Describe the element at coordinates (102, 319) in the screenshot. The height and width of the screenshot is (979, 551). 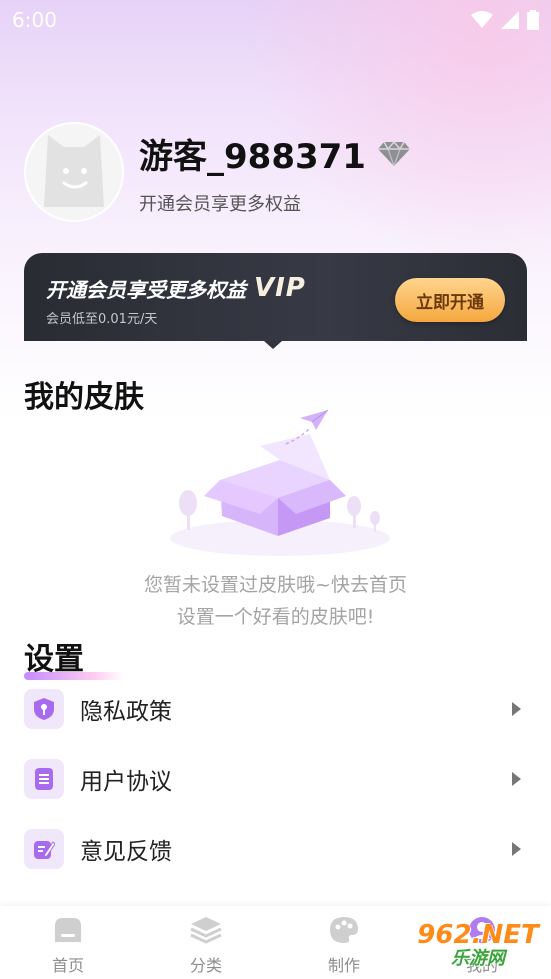
I see `vip-price-note: 会员低至0.01元/天` at that location.